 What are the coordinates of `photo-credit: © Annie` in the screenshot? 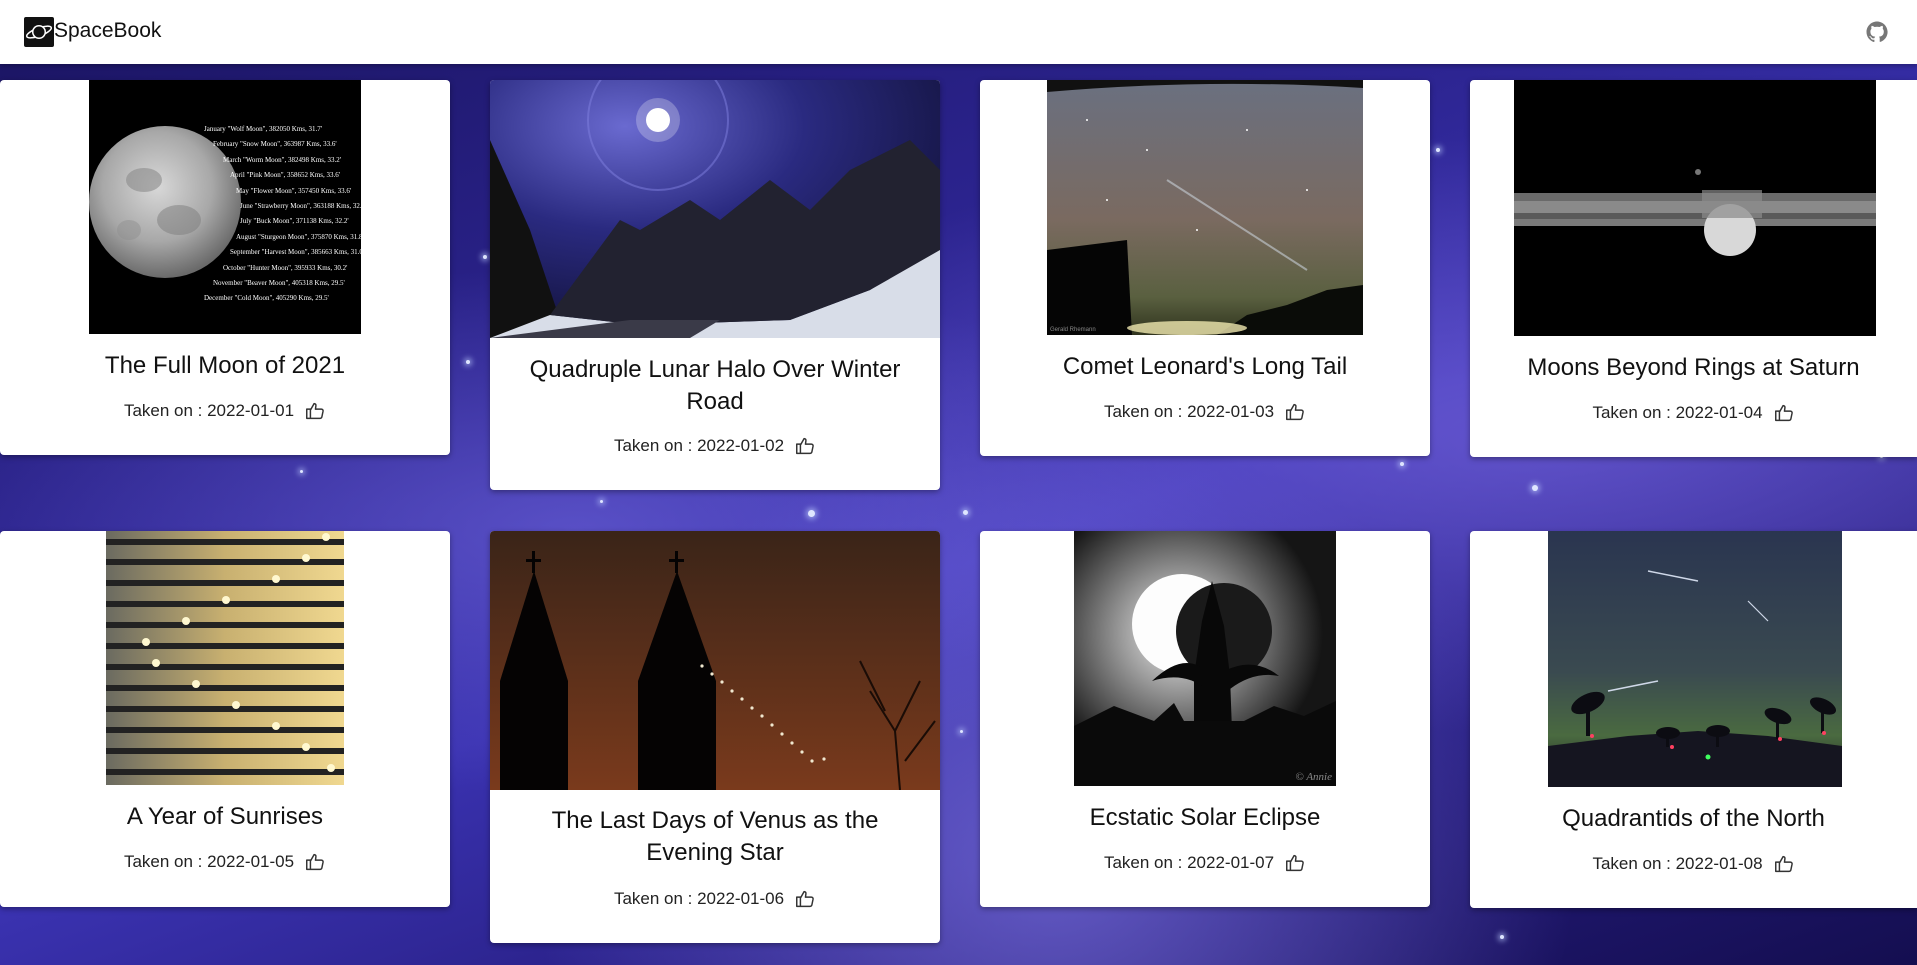 It's located at (1313, 777).